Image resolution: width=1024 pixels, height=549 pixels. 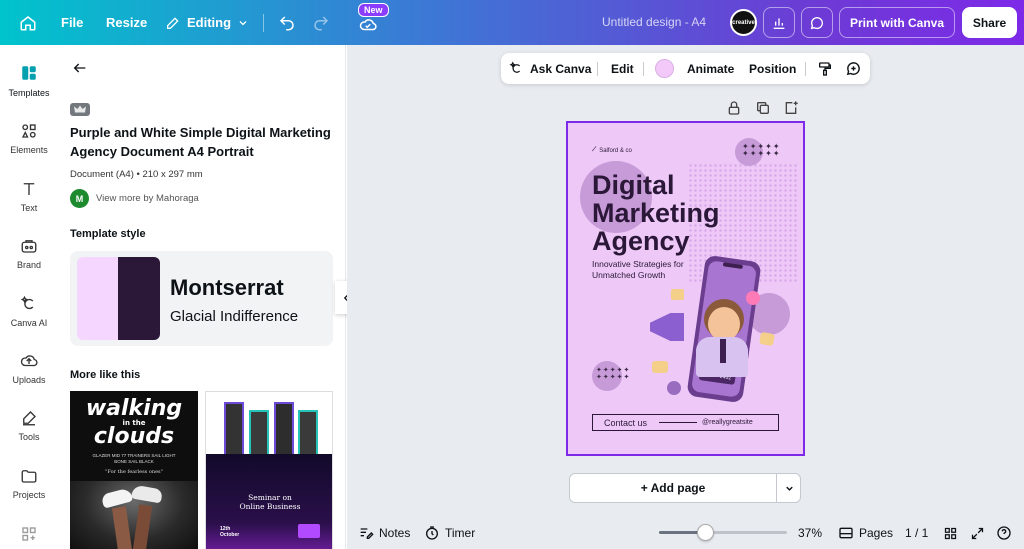 I want to click on edit-button: Edit, so click(x=622, y=68).